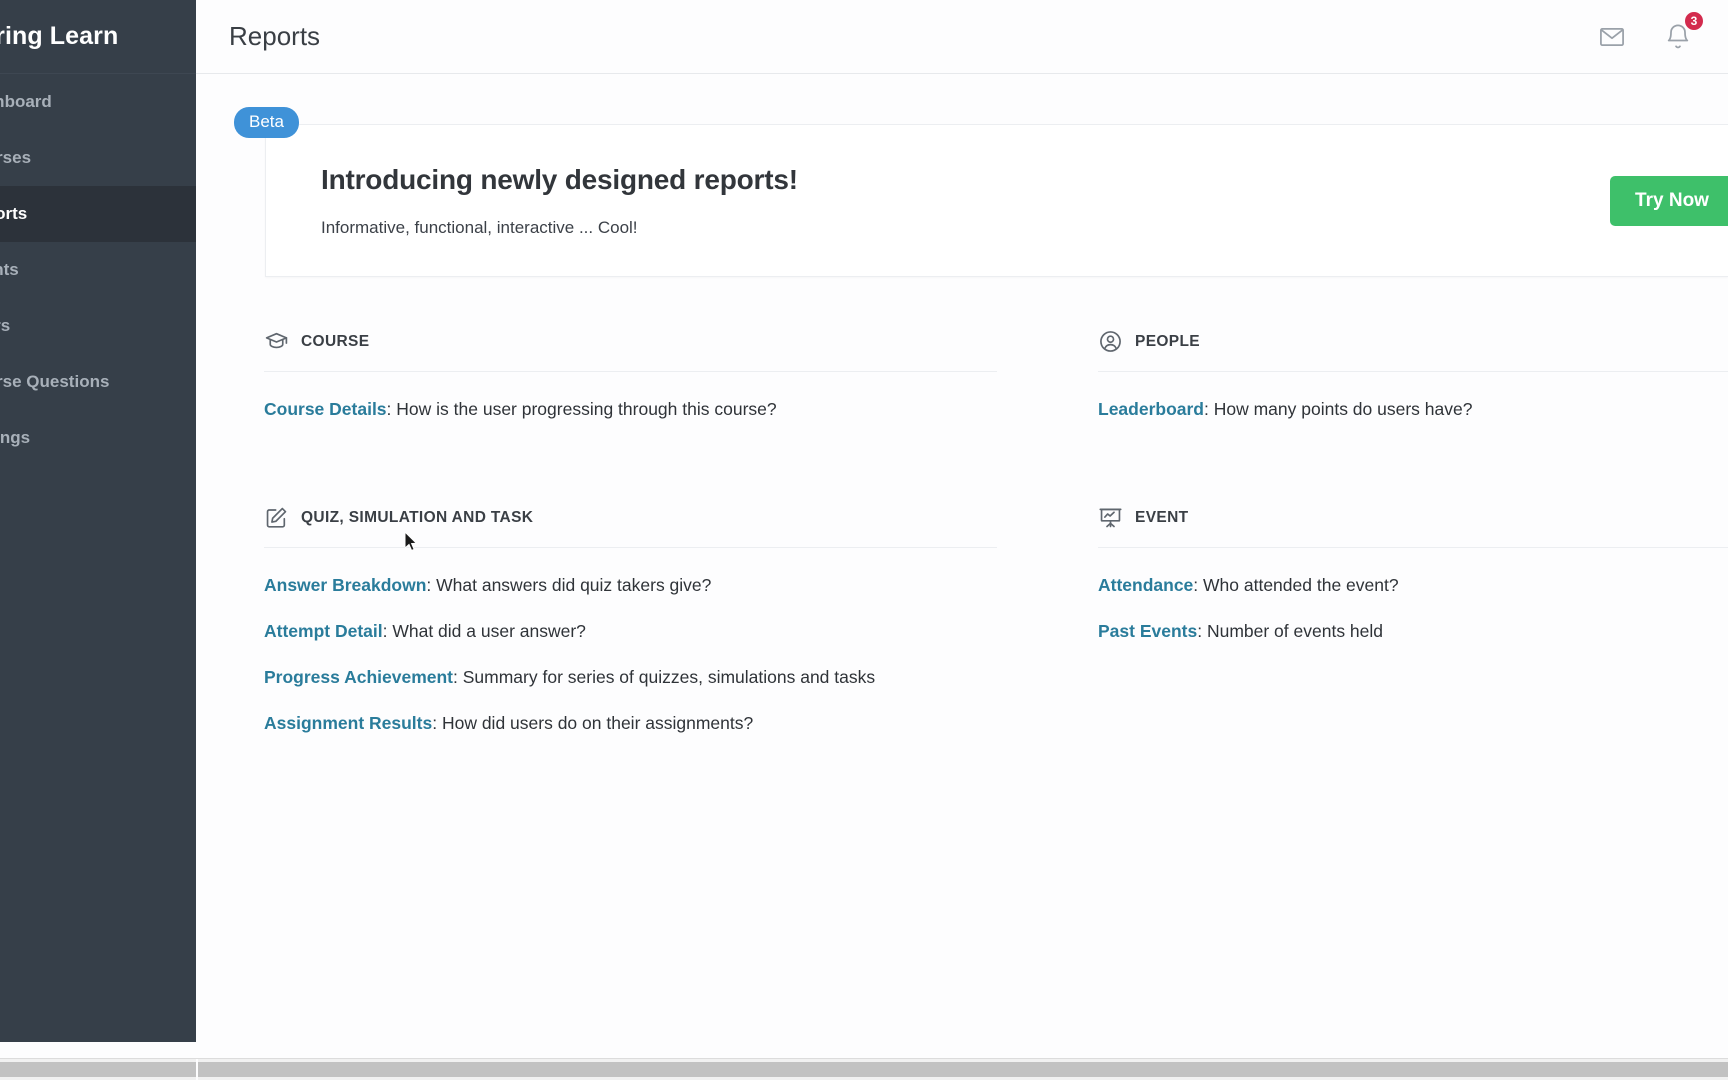 The height and width of the screenshot is (1080, 1728). Describe the element at coordinates (1612, 37) in the screenshot. I see `mail-icon` at that location.